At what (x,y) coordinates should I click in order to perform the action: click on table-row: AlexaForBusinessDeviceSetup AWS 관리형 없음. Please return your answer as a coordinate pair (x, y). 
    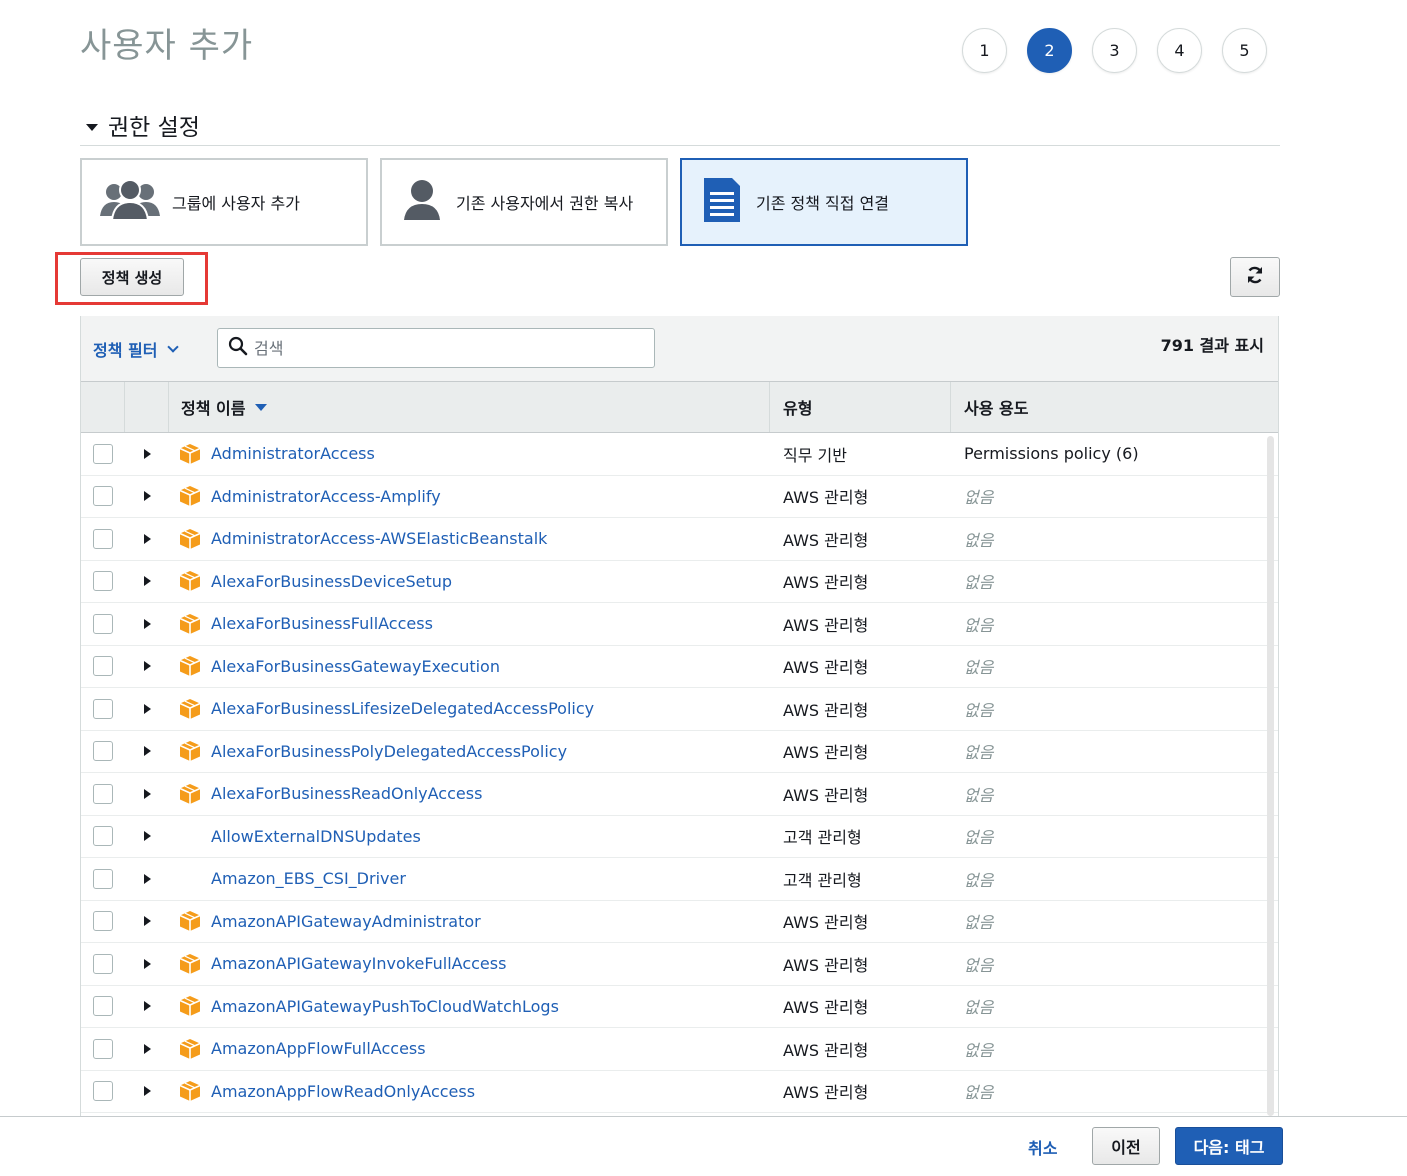
    Looking at the image, I should click on (679, 582).